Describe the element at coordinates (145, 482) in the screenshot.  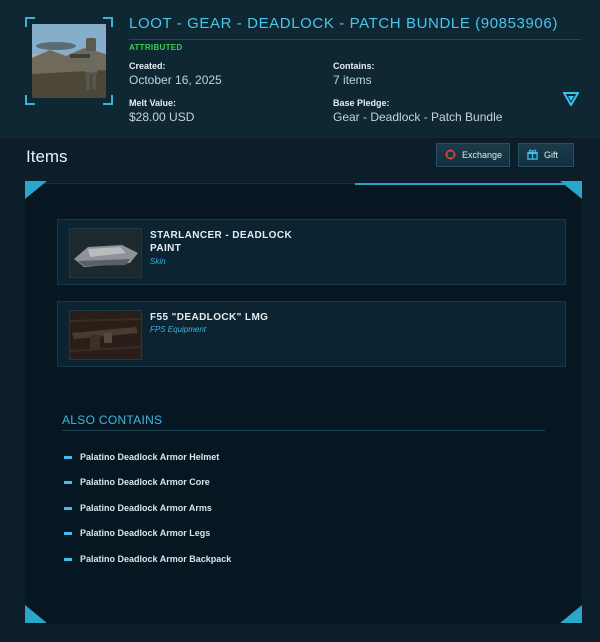
I see `list-item-label: Palatino Deadlock Armor Core` at that location.